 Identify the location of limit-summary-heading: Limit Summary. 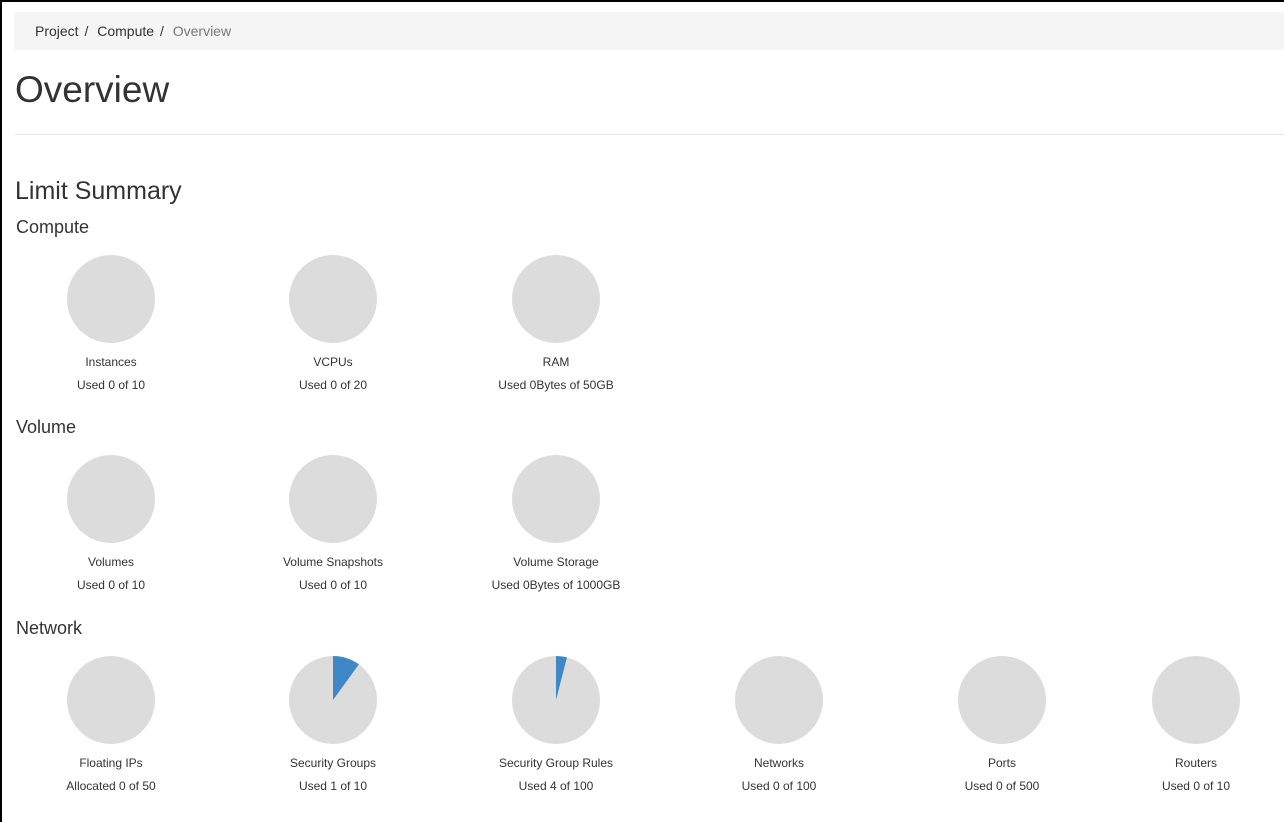
(98, 191).